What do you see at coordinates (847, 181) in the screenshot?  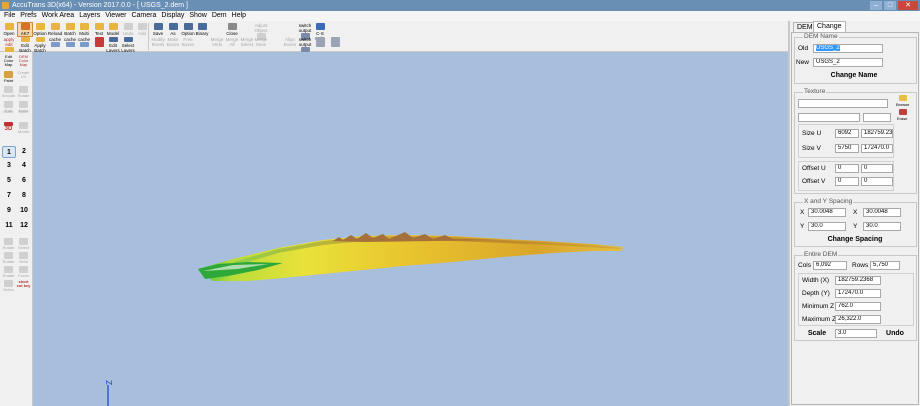 I see `offset-v-field-1: 0` at bounding box center [847, 181].